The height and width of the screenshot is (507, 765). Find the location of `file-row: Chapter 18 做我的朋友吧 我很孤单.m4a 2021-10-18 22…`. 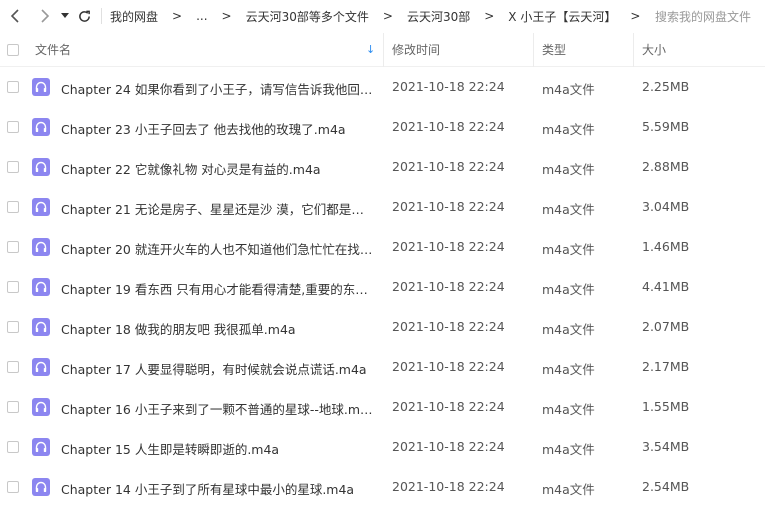

file-row: Chapter 18 做我的朋友吧 我很孤单.m4a 2021-10-18 22… is located at coordinates (382, 327).